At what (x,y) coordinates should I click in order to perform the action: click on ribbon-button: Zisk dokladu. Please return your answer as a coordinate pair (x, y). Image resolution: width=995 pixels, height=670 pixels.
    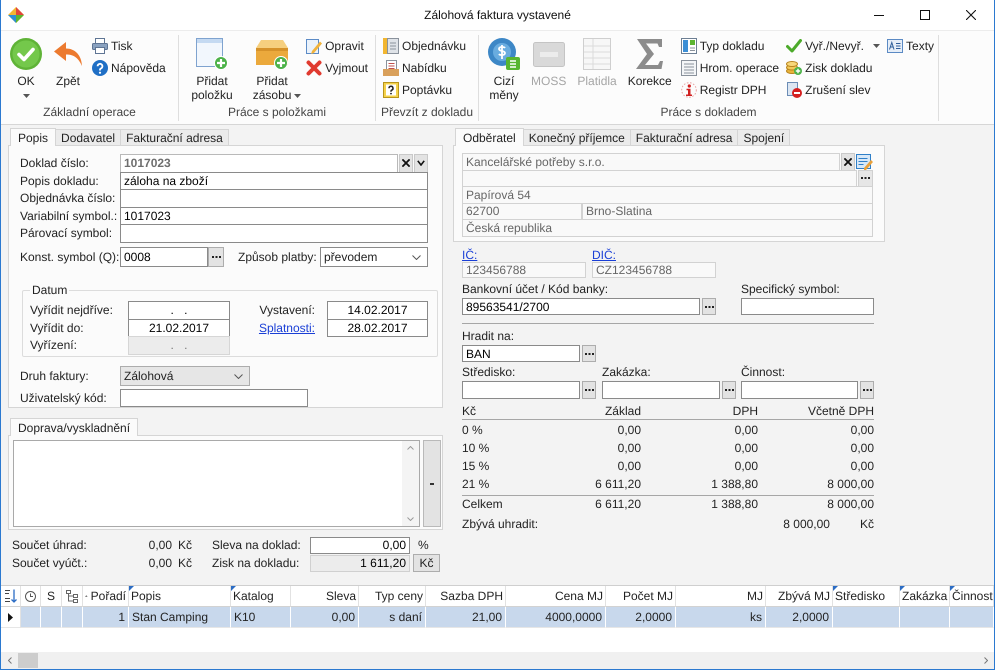
    Looking at the image, I should click on (833, 68).